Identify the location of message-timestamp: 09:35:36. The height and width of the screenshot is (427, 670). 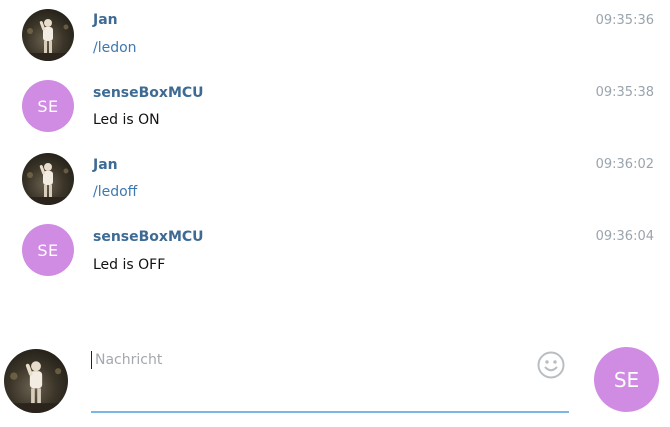
(624, 20).